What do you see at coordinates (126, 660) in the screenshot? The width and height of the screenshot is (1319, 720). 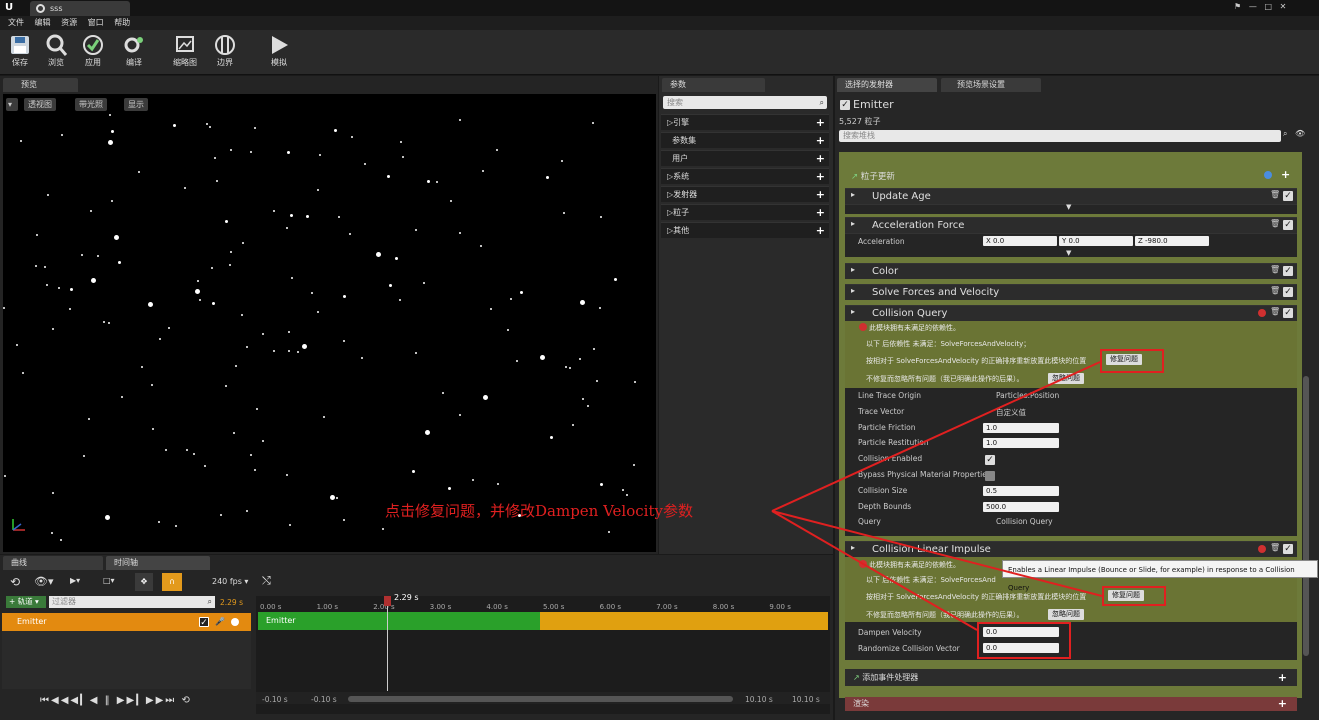 I see `track-list-empty` at bounding box center [126, 660].